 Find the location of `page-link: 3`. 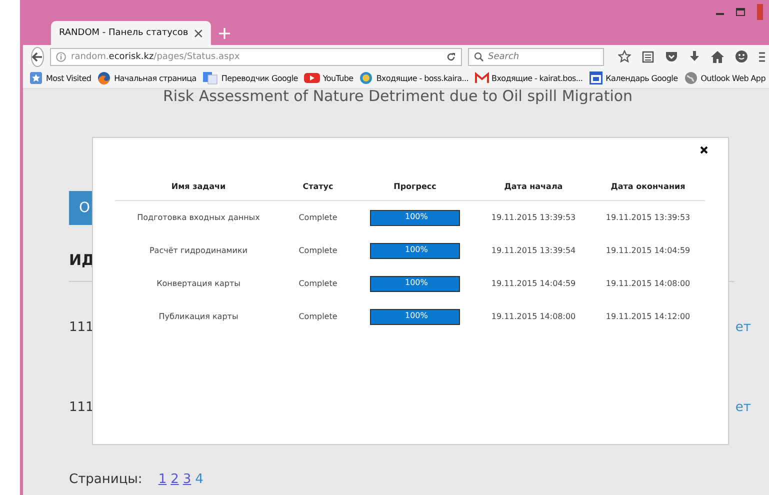

page-link: 3 is located at coordinates (187, 479).